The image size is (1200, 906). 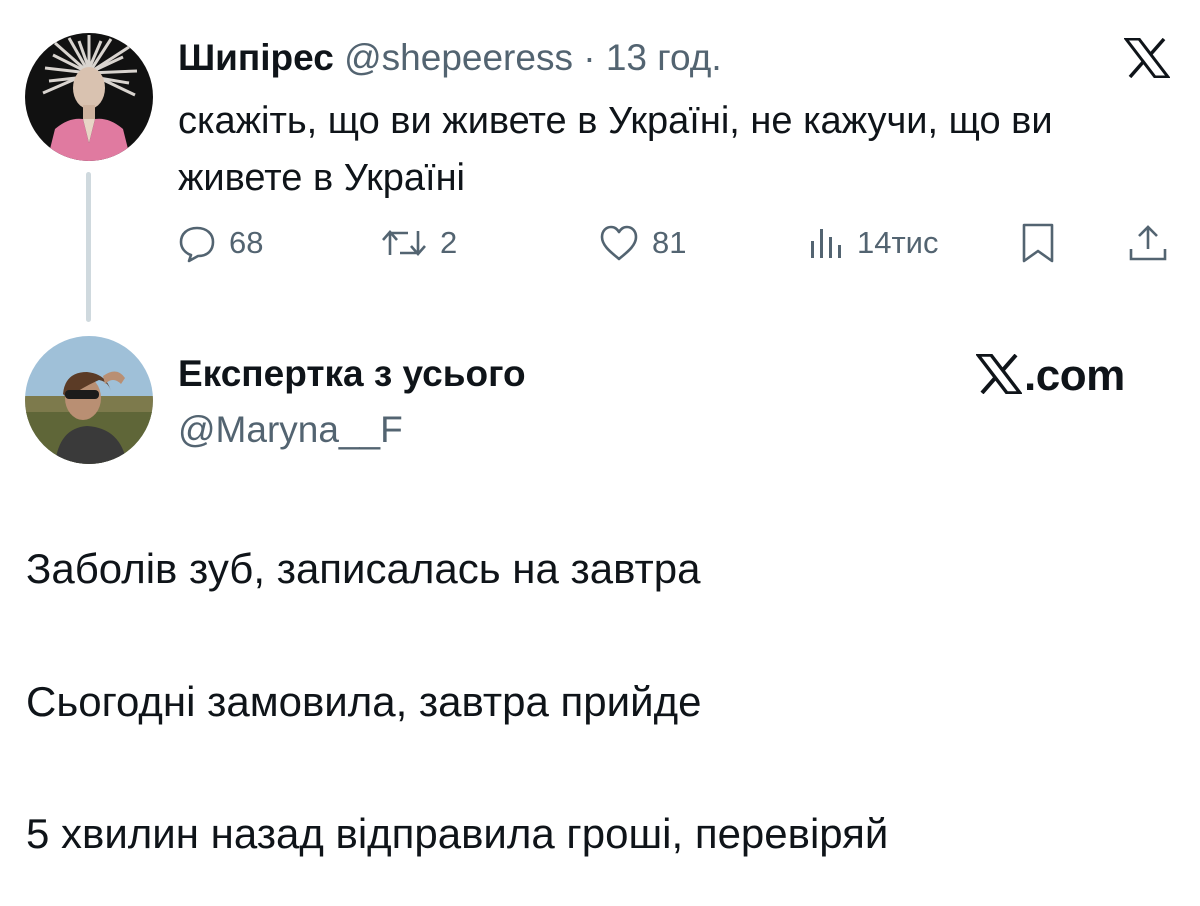 I want to click on reply-author-handle: @Maryna__F, so click(x=290, y=430).